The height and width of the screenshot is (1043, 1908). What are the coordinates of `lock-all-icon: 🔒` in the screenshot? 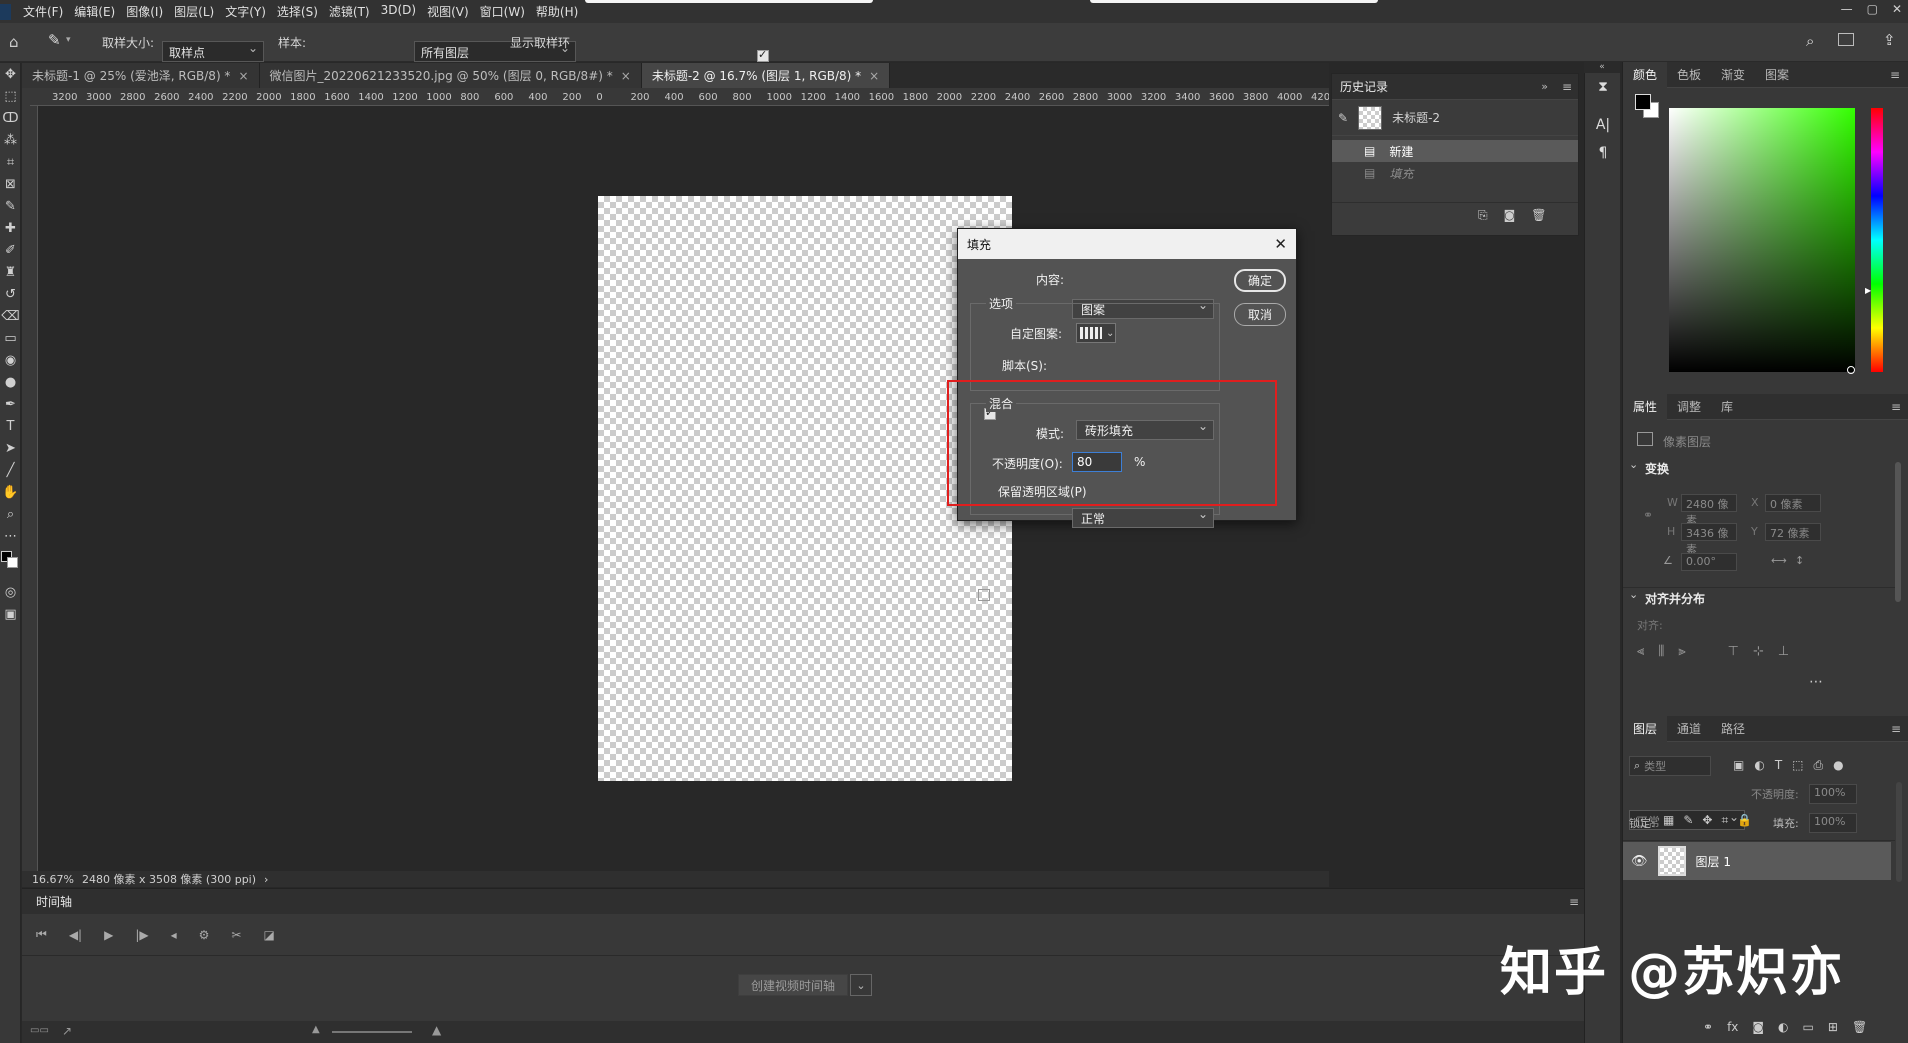 It's located at (1744, 820).